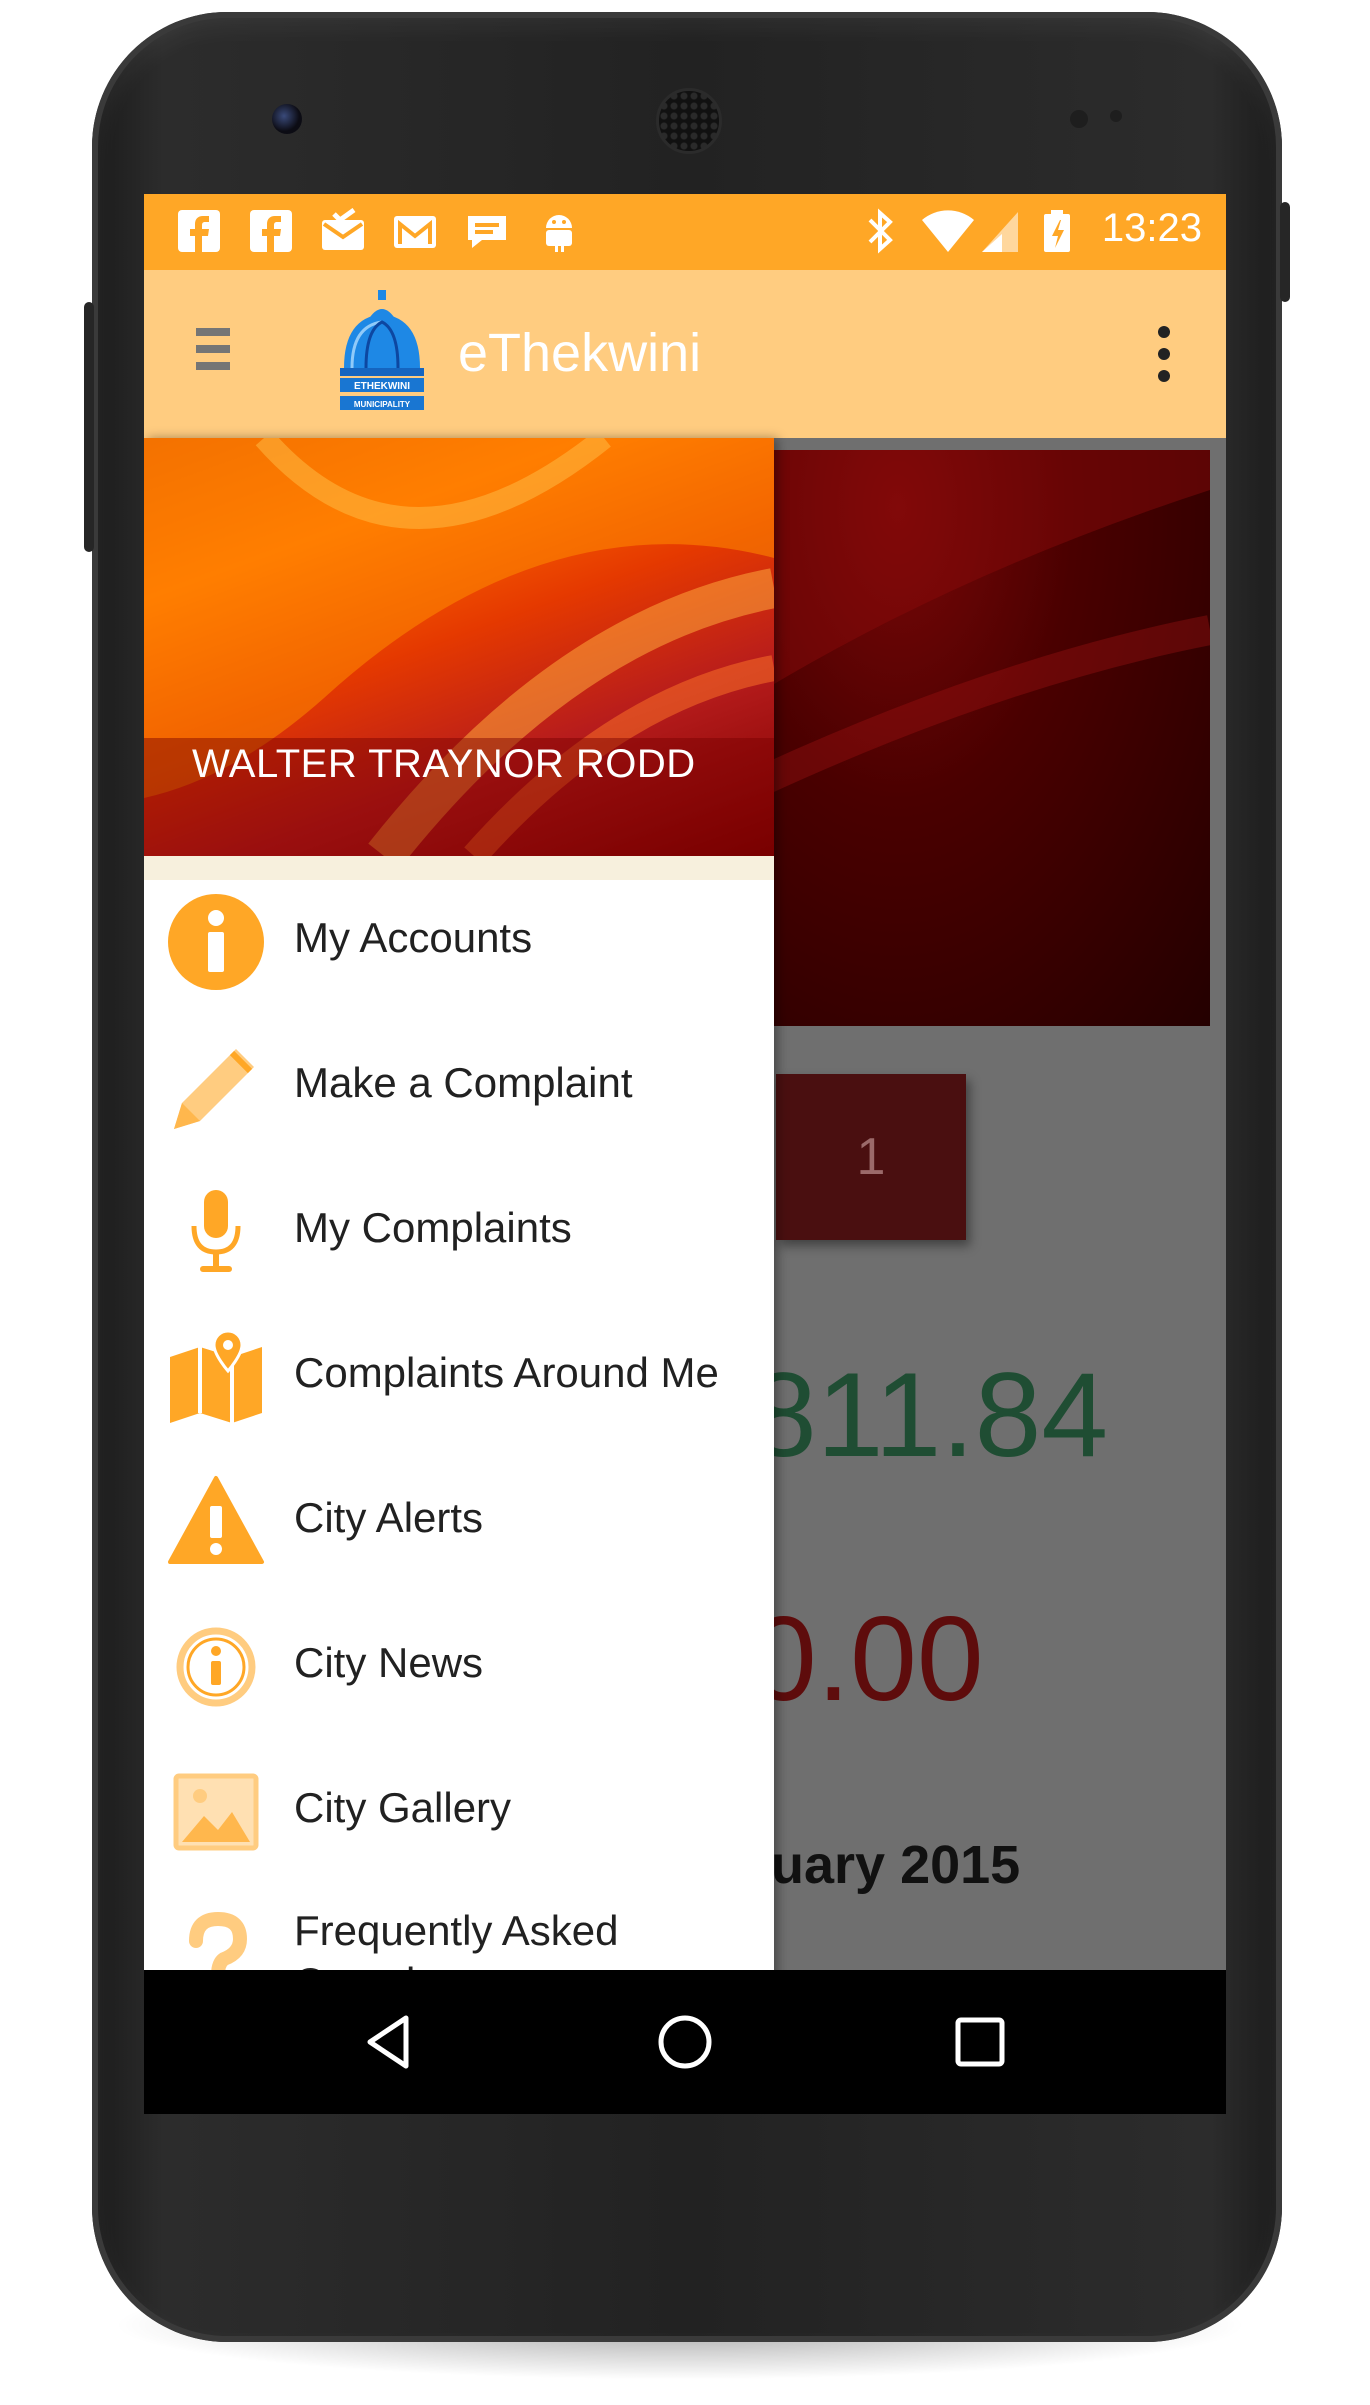 This screenshot has width=1370, height=2405. I want to click on image-icon, so click(216, 1812).